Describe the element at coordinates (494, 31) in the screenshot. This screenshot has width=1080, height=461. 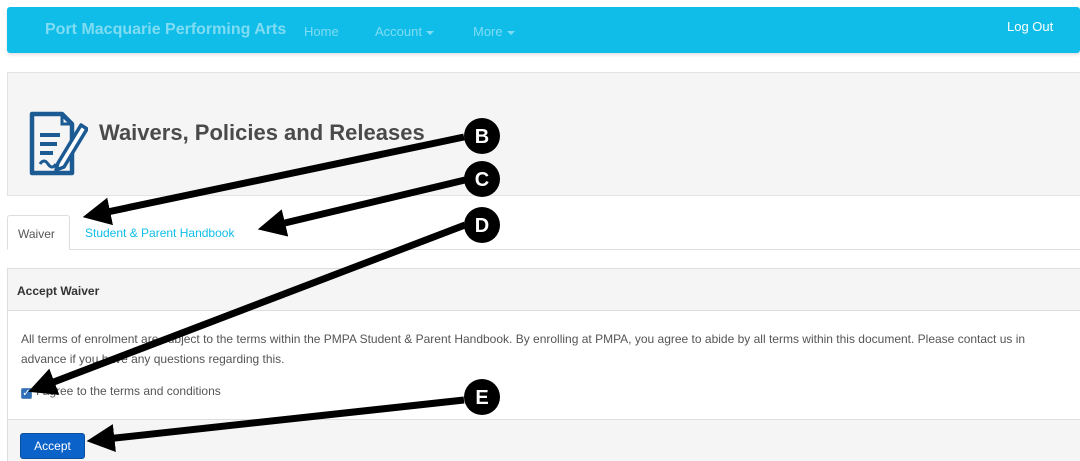
I see `nav-more: More` at that location.